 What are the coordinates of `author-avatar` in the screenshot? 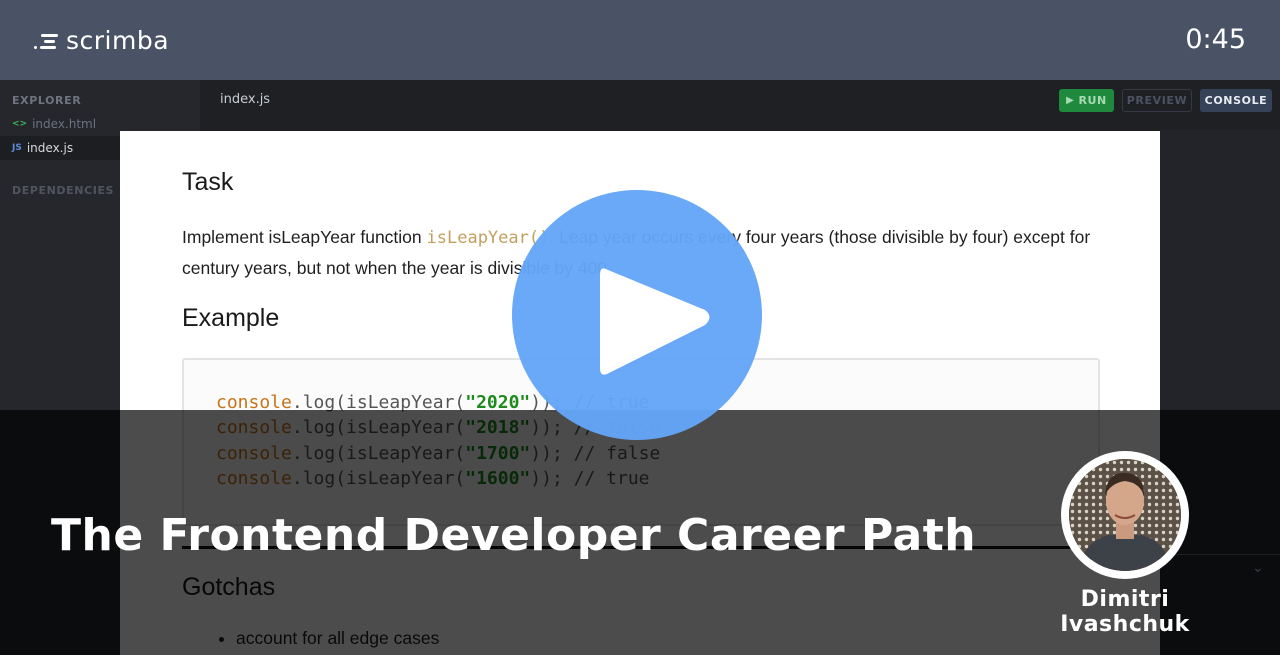 It's located at (1125, 515).